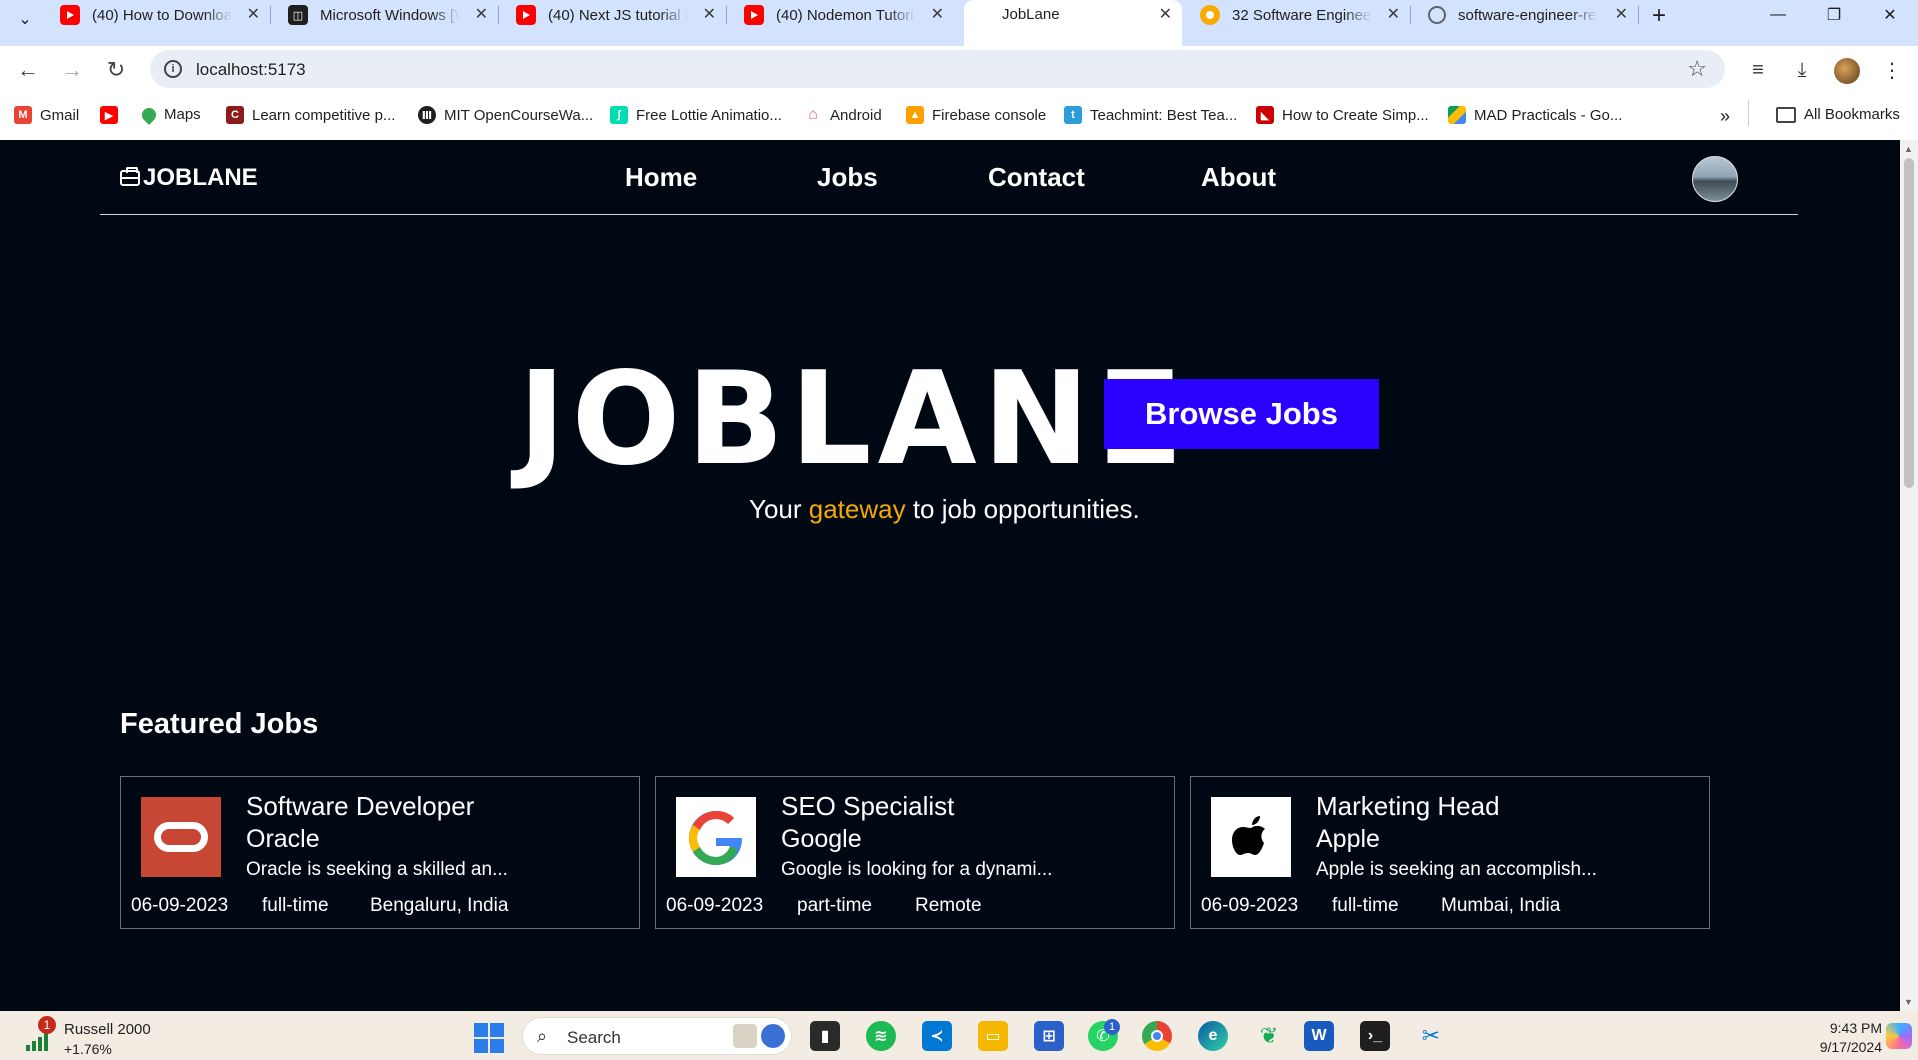 This screenshot has width=1918, height=1060. What do you see at coordinates (1269, 1036) in the screenshot?
I see `mongodb-leaf-icon: ❦` at bounding box center [1269, 1036].